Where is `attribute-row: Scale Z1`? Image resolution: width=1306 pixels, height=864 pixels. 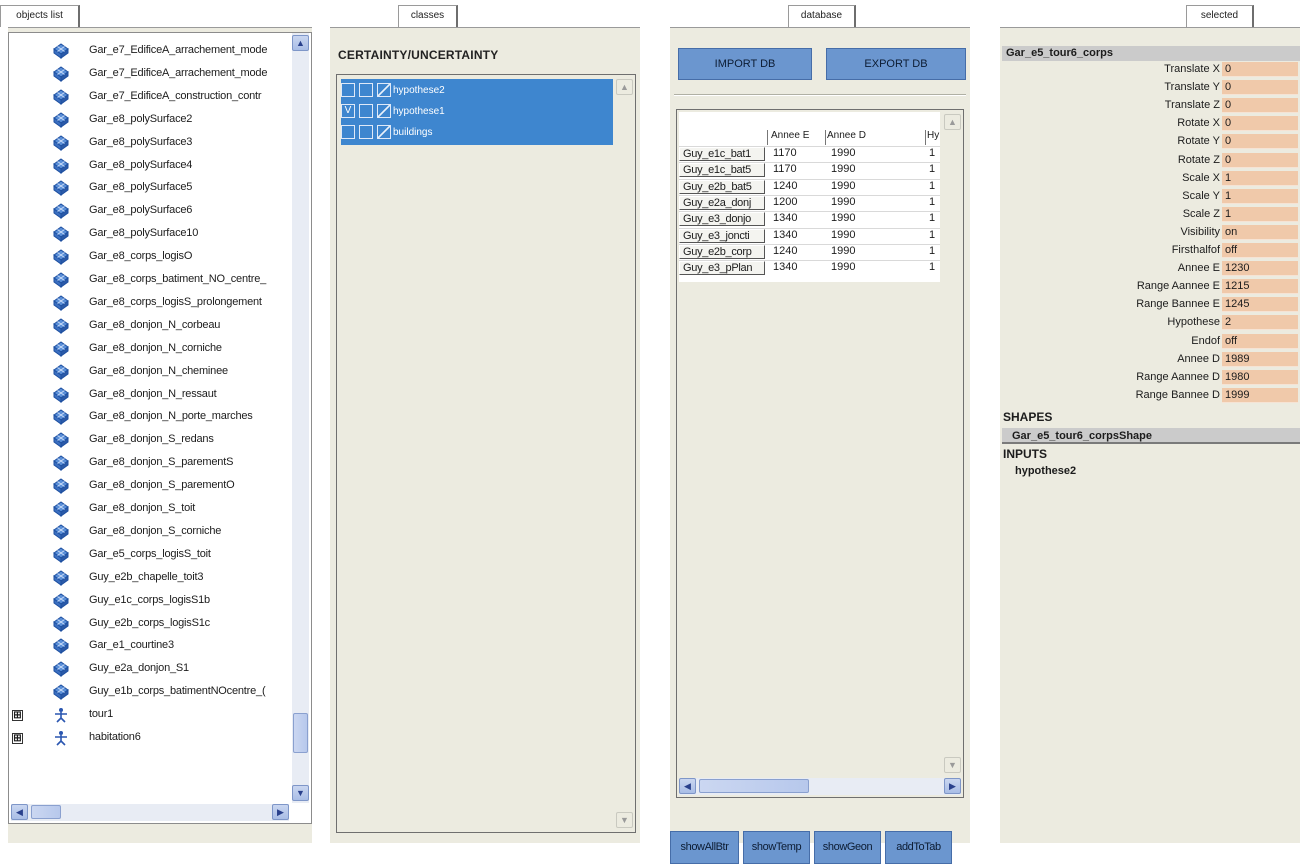
attribute-row: Scale Z1 is located at coordinates (1149, 214).